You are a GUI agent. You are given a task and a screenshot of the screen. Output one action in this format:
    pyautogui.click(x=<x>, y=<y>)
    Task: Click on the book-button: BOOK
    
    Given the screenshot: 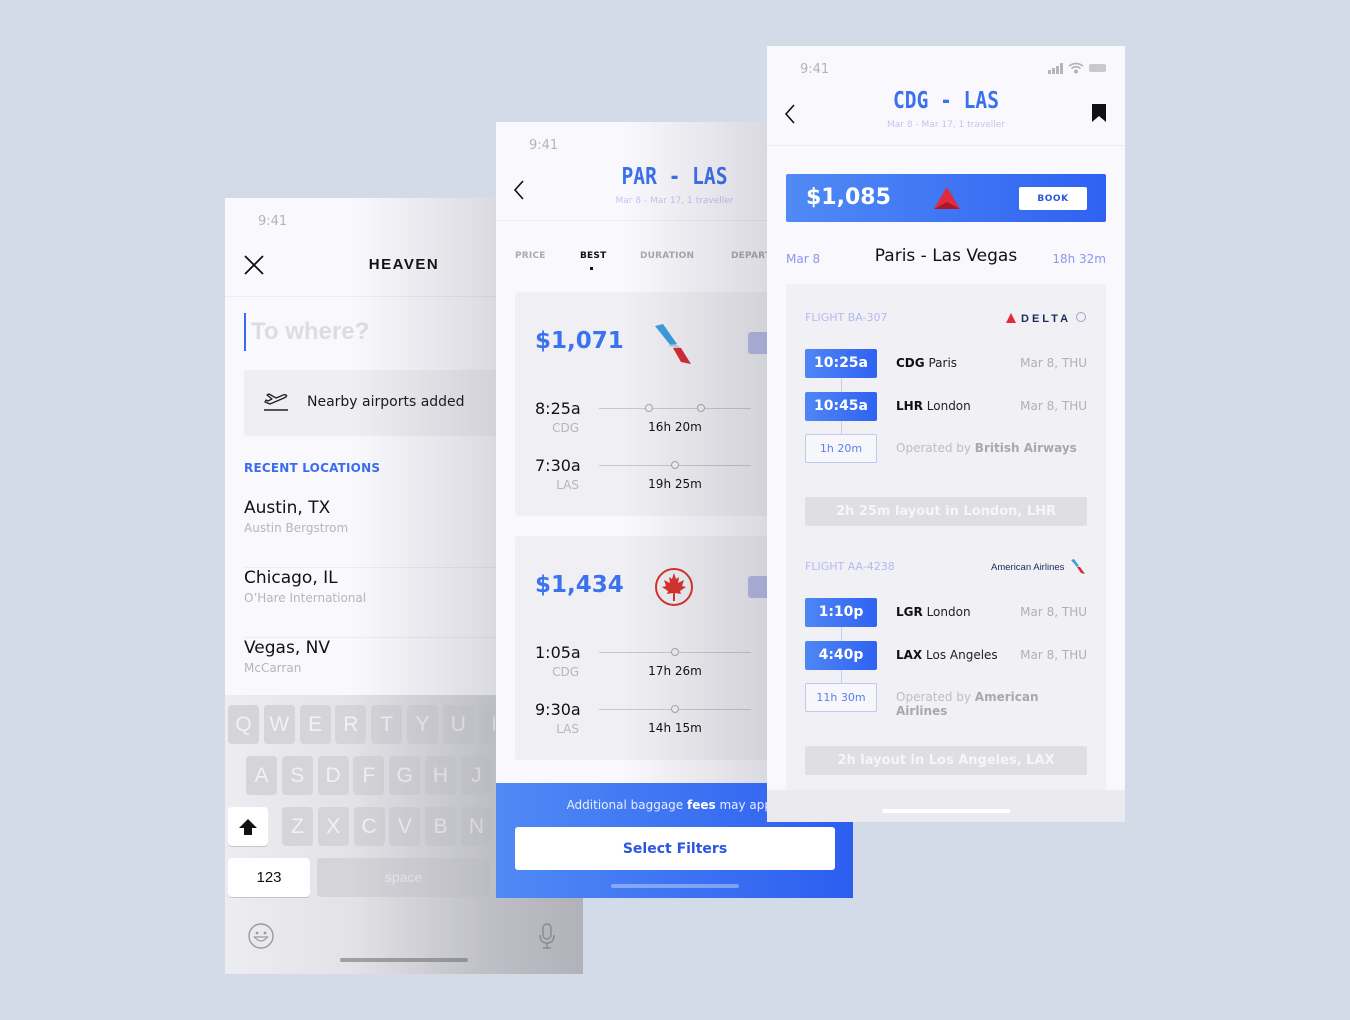 What is the action you would take?
    pyautogui.click(x=1053, y=198)
    